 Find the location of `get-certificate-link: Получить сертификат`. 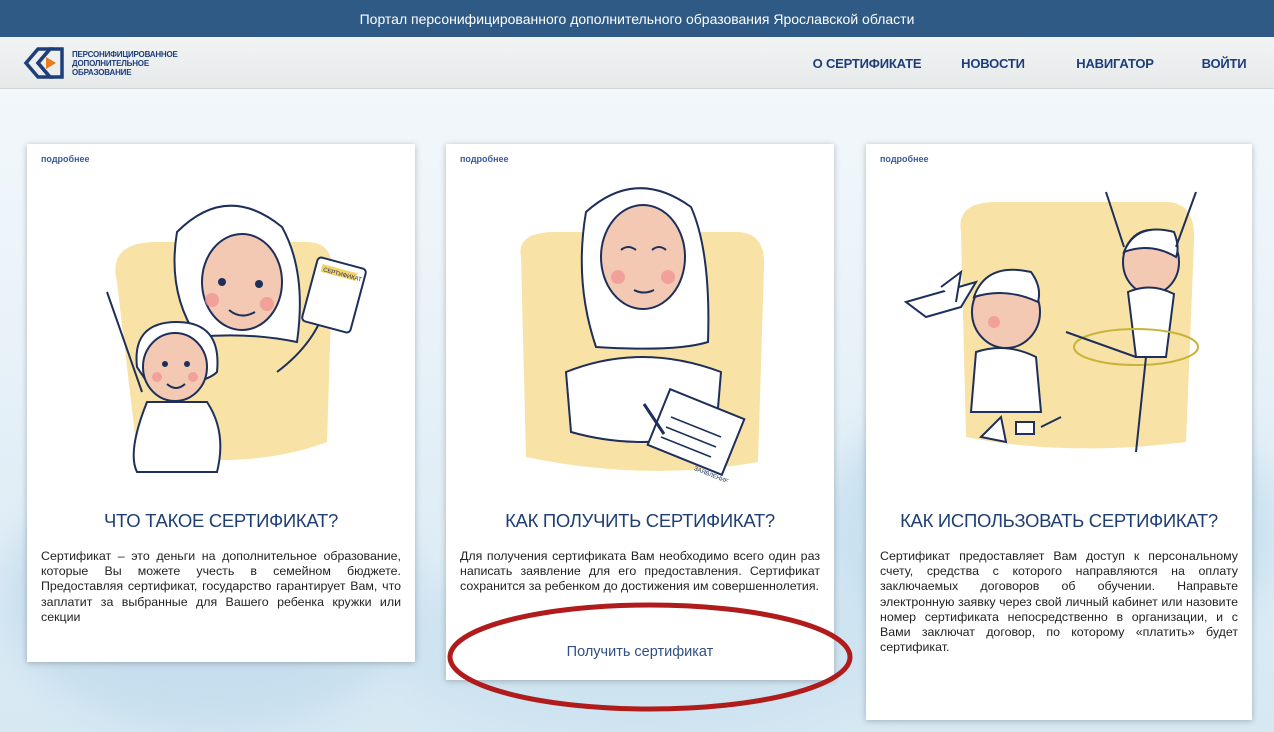

get-certificate-link: Получить сертификат is located at coordinates (640, 652).